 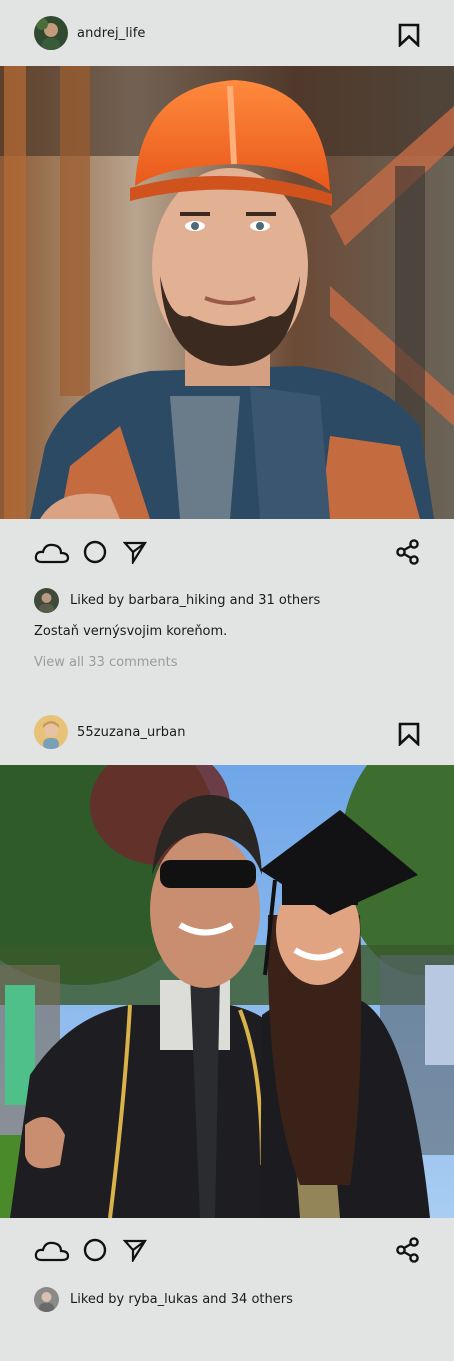 I want to click on view-comments-link: View all 33 comments, so click(x=227, y=663).